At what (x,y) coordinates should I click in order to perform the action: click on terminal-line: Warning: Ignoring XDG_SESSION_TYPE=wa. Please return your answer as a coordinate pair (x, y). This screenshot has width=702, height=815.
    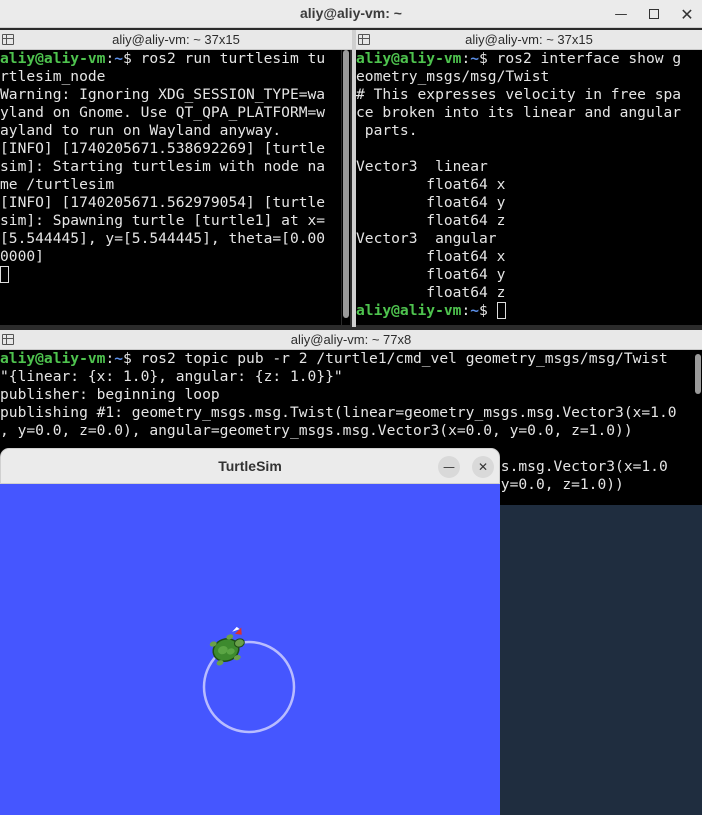
    Looking at the image, I should click on (170, 95).